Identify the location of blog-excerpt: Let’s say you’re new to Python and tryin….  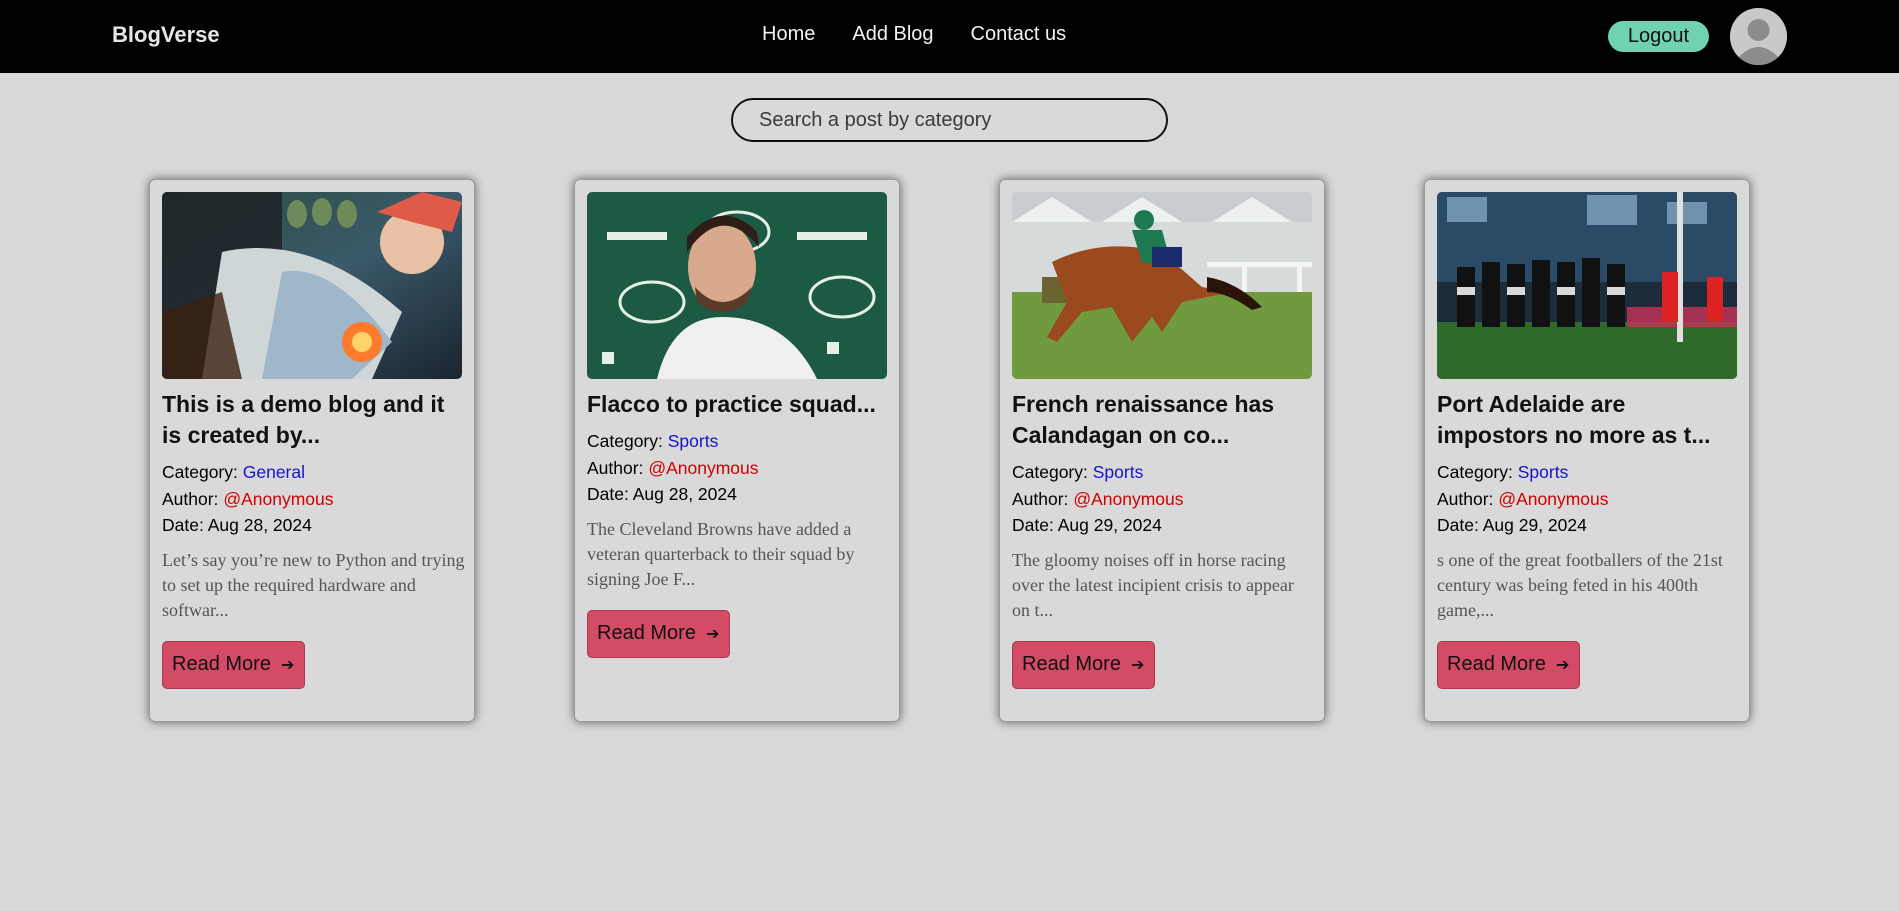
(313, 584).